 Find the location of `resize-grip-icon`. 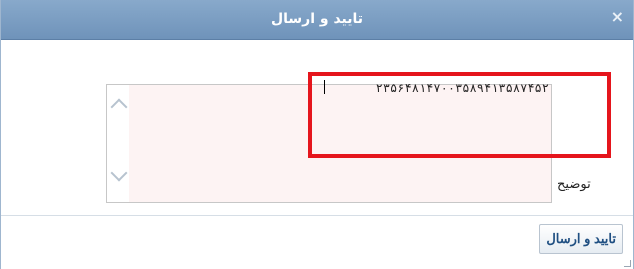

resize-grip-icon is located at coordinates (627, 263).